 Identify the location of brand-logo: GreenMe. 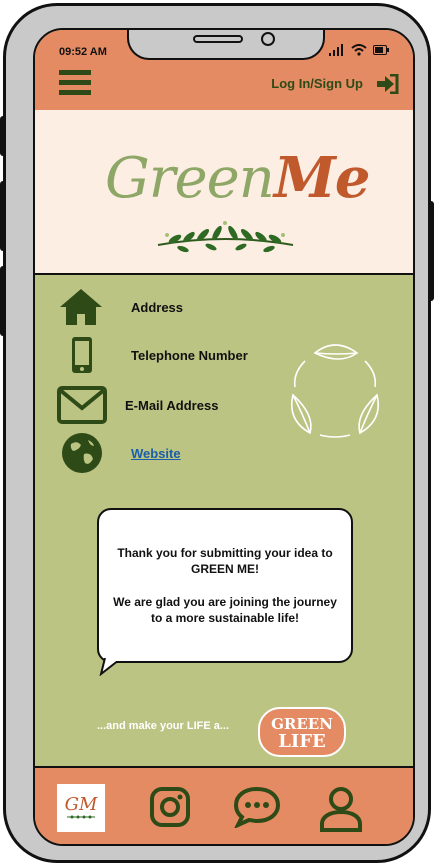
(237, 178).